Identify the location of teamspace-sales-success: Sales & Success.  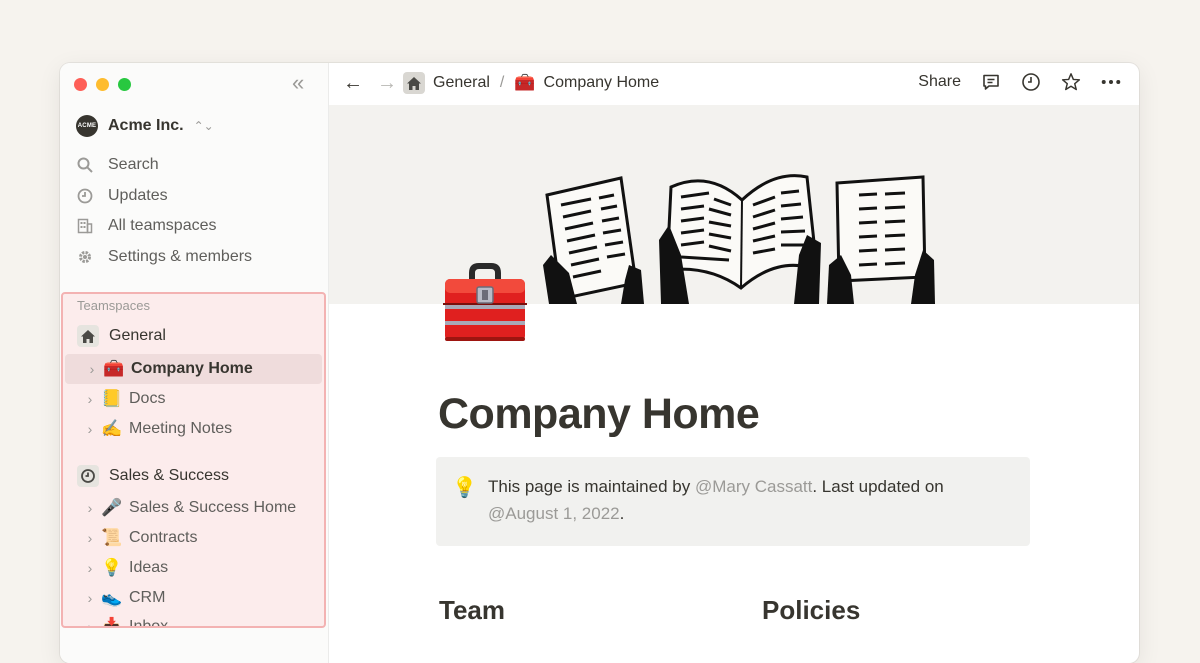
(193, 476).